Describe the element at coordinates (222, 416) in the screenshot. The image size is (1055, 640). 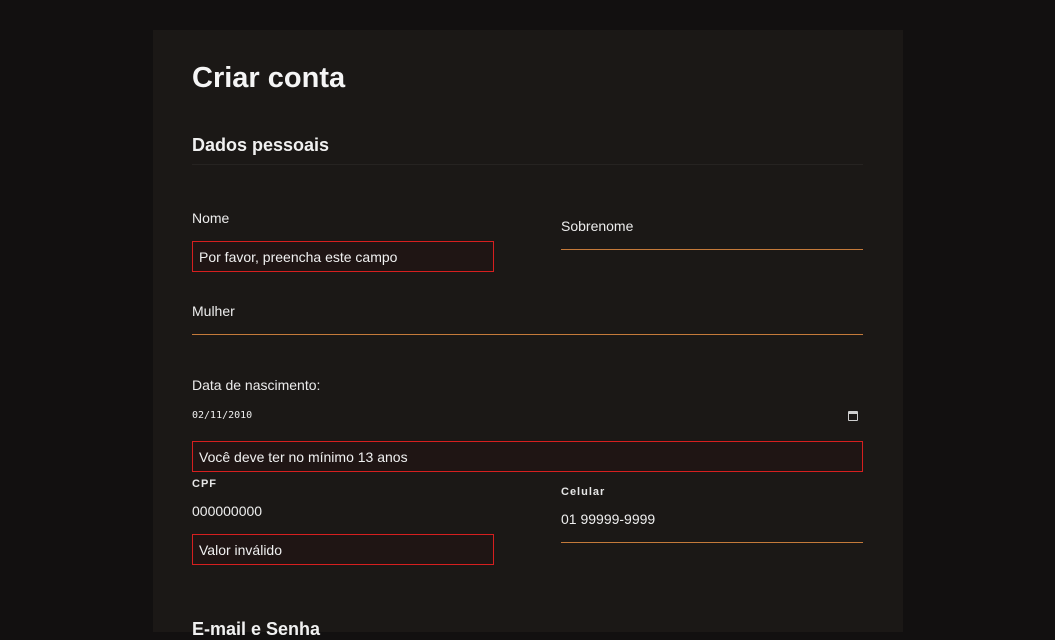
I see `birthdate-input: 02/11/2010` at that location.